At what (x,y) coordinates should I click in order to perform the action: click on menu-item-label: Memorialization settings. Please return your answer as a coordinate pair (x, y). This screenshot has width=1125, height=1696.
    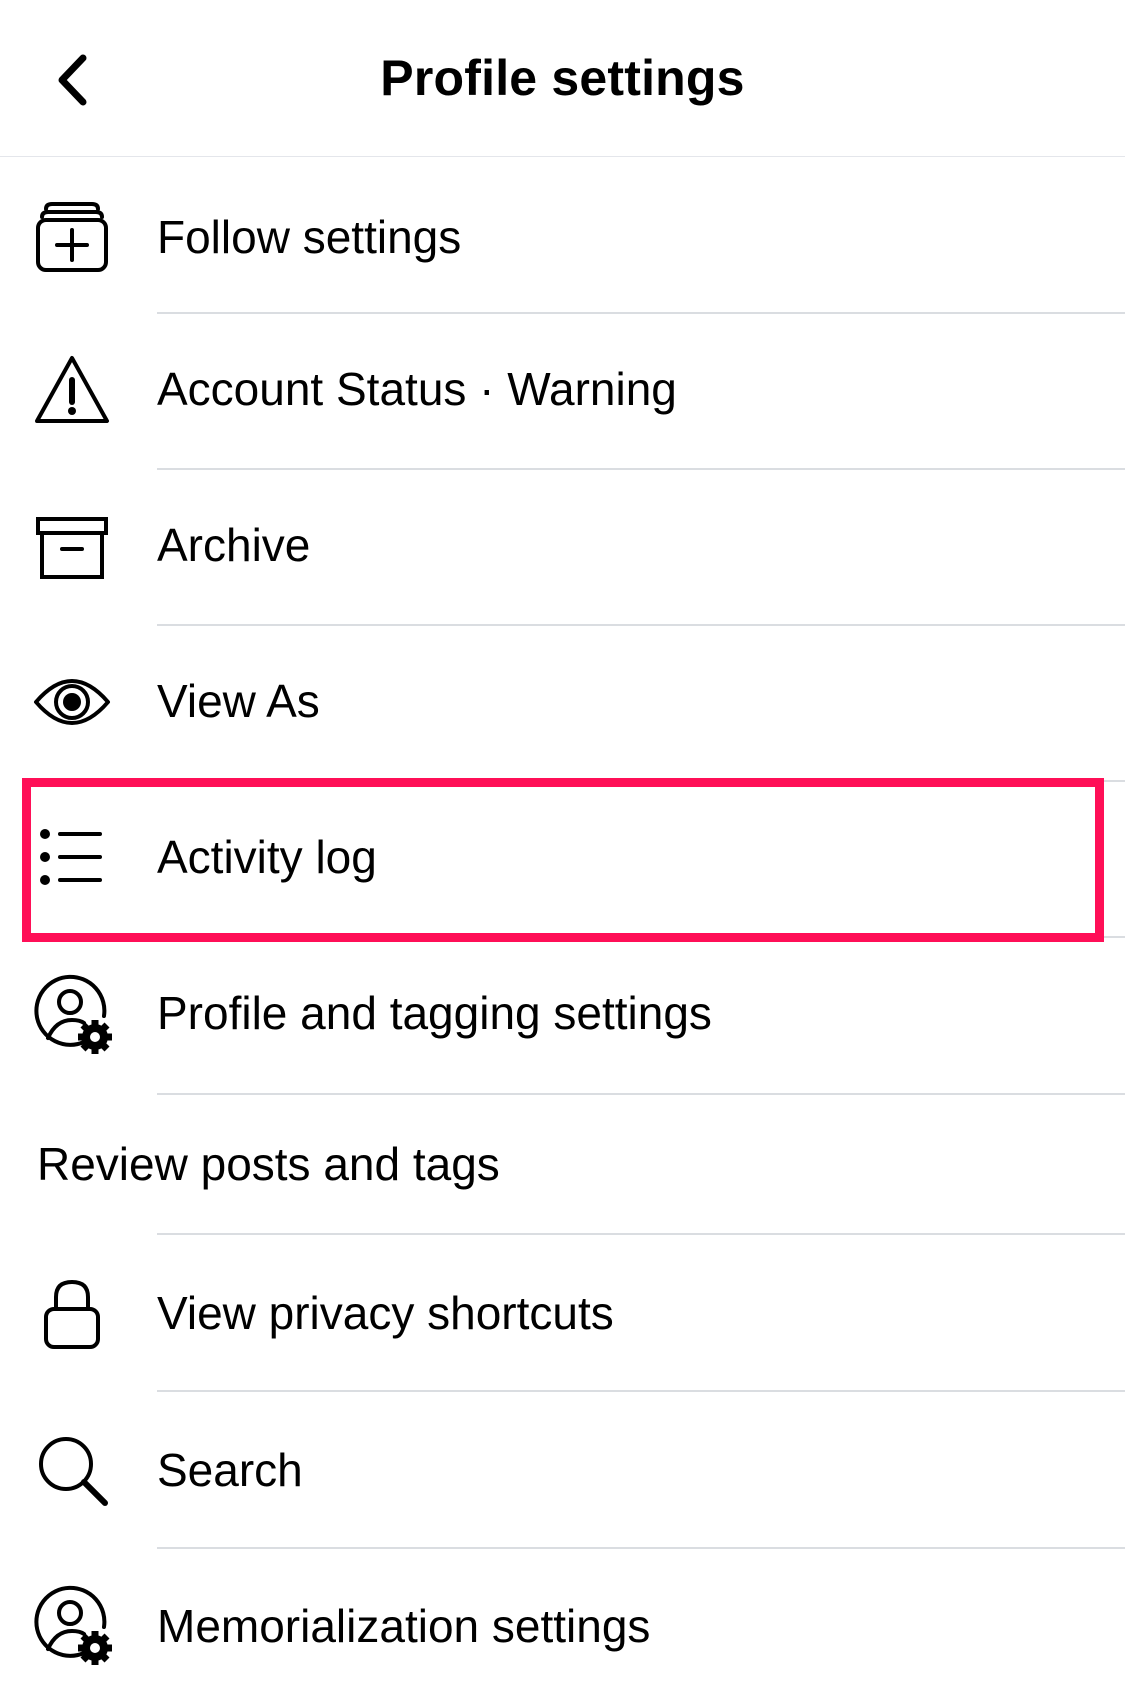
    Looking at the image, I should click on (404, 1626).